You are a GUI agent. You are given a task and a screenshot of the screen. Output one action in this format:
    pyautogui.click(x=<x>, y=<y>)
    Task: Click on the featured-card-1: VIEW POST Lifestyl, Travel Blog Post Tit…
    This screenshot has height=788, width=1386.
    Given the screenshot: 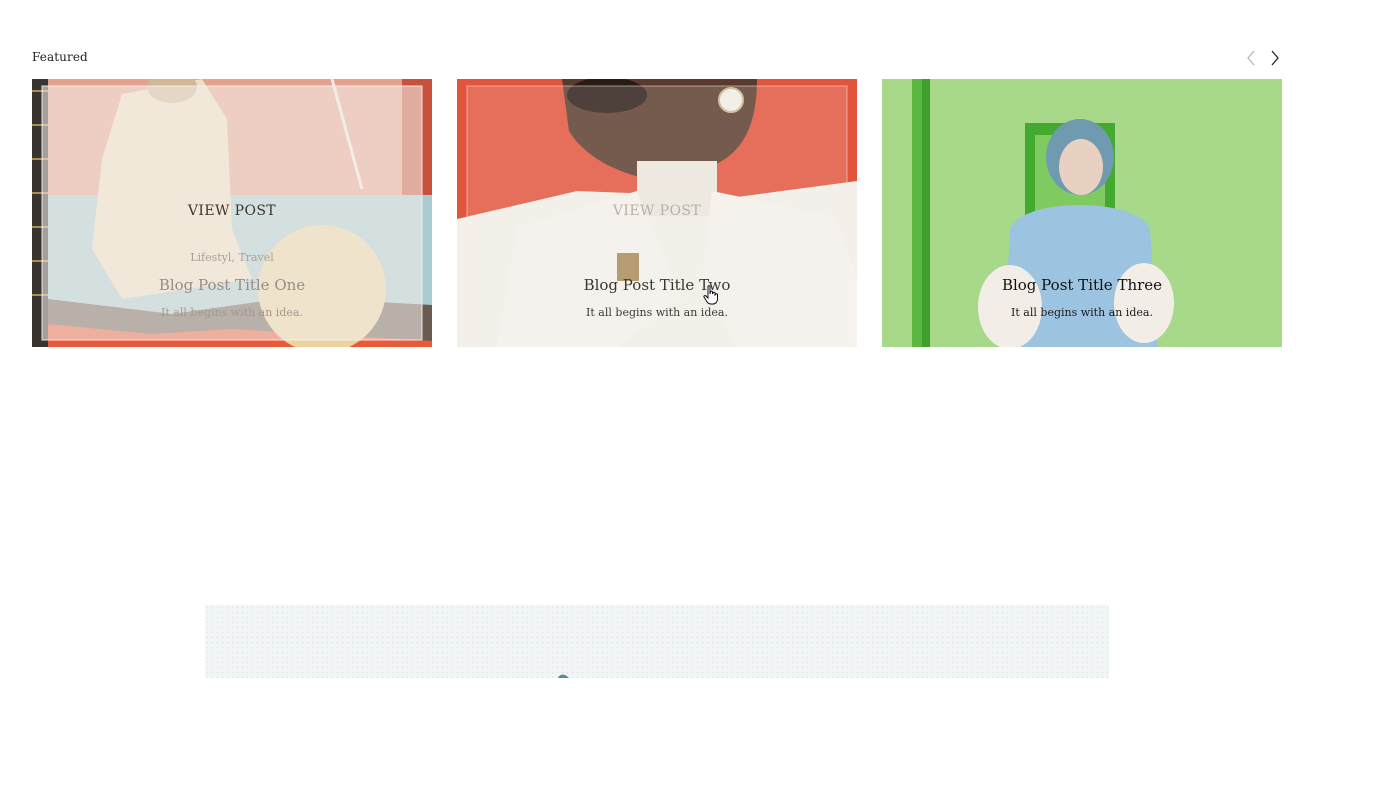 What is the action you would take?
    pyautogui.click(x=232, y=213)
    